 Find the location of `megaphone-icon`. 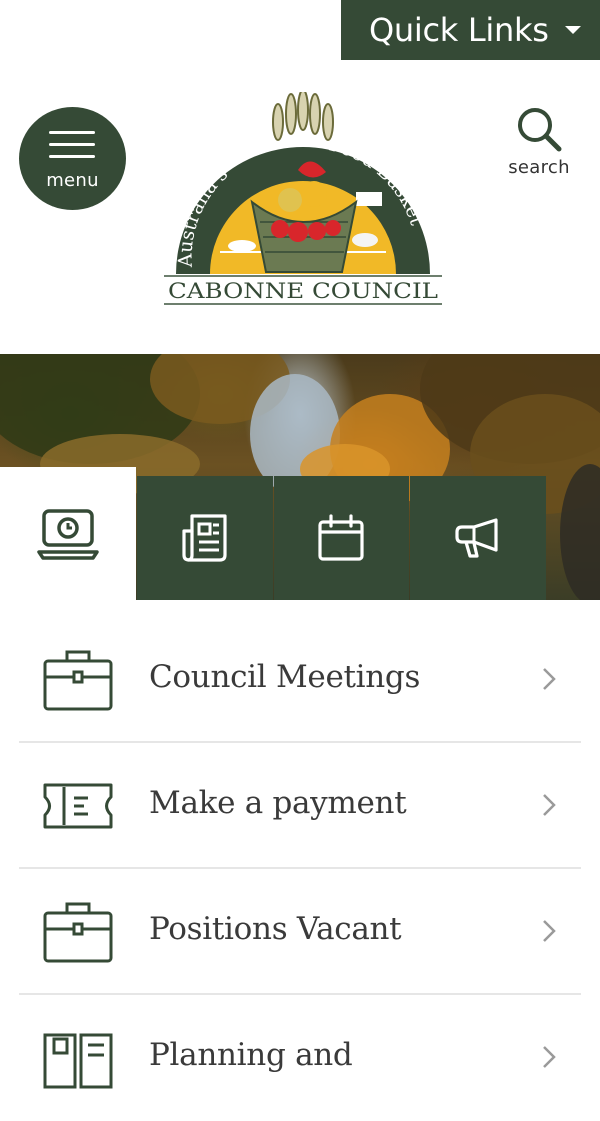

megaphone-icon is located at coordinates (476, 538).